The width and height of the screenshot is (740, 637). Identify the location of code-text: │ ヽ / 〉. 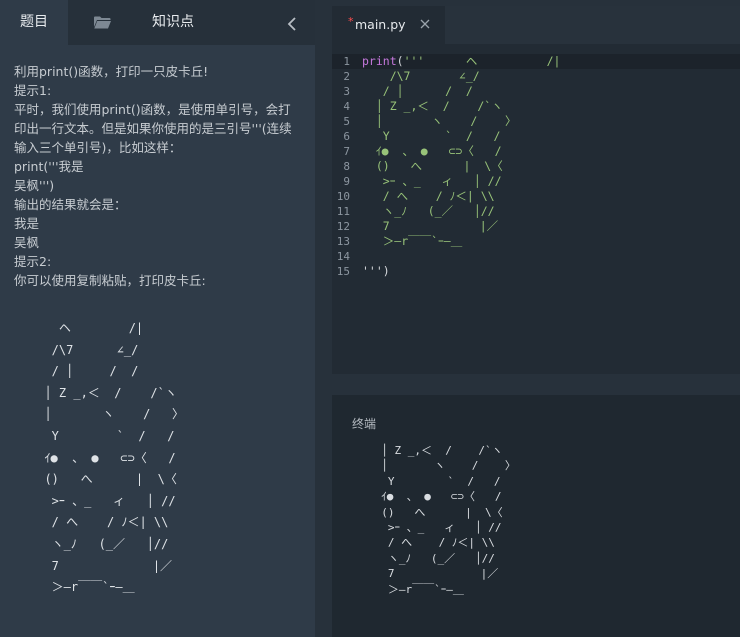
(439, 121).